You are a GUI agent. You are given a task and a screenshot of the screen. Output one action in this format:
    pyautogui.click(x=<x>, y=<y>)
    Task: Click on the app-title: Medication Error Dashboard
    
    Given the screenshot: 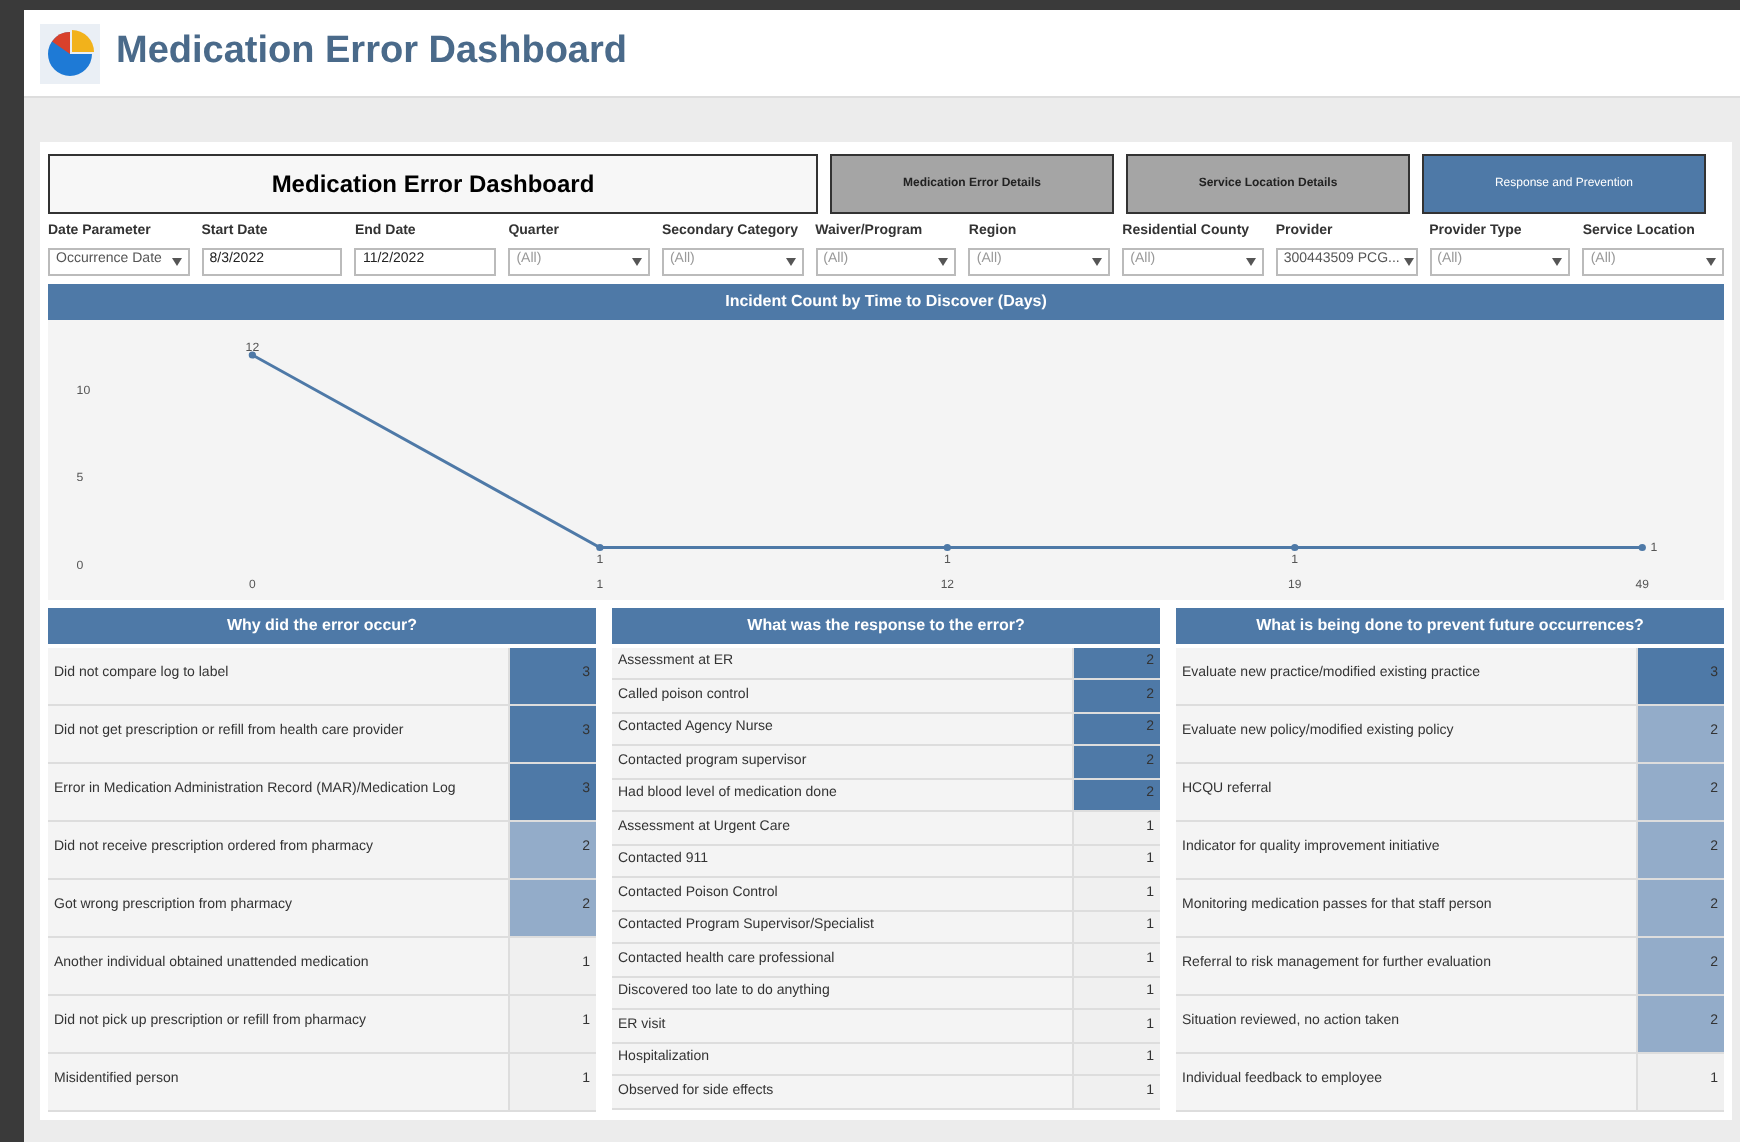 What is the action you would take?
    pyautogui.click(x=371, y=52)
    